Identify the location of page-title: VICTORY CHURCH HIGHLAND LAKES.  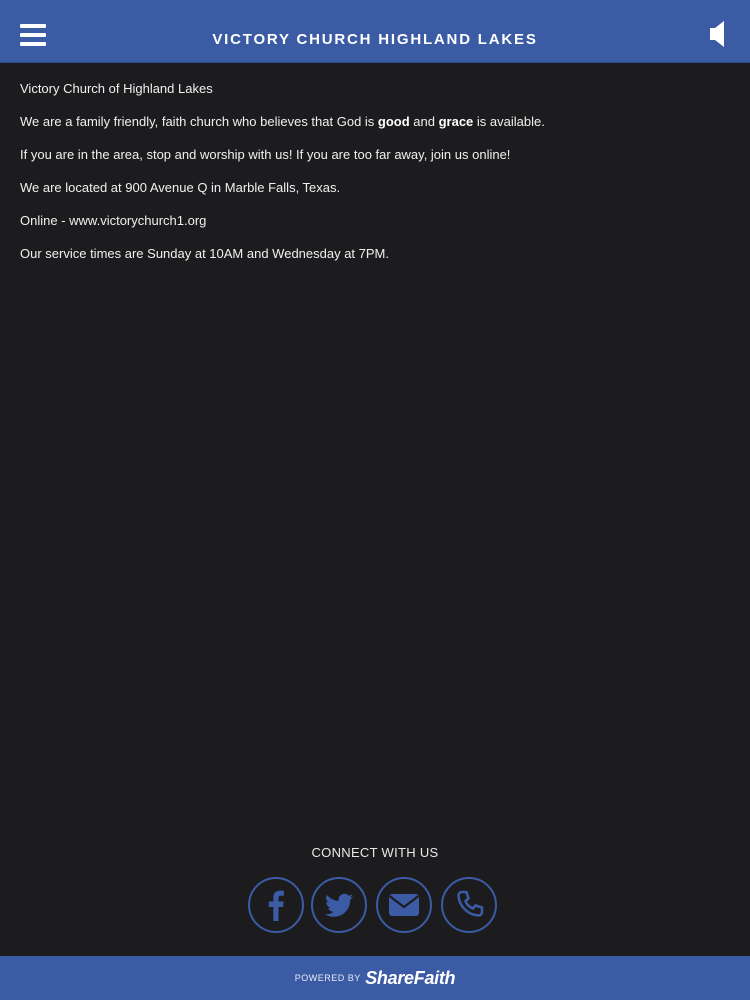
(375, 39).